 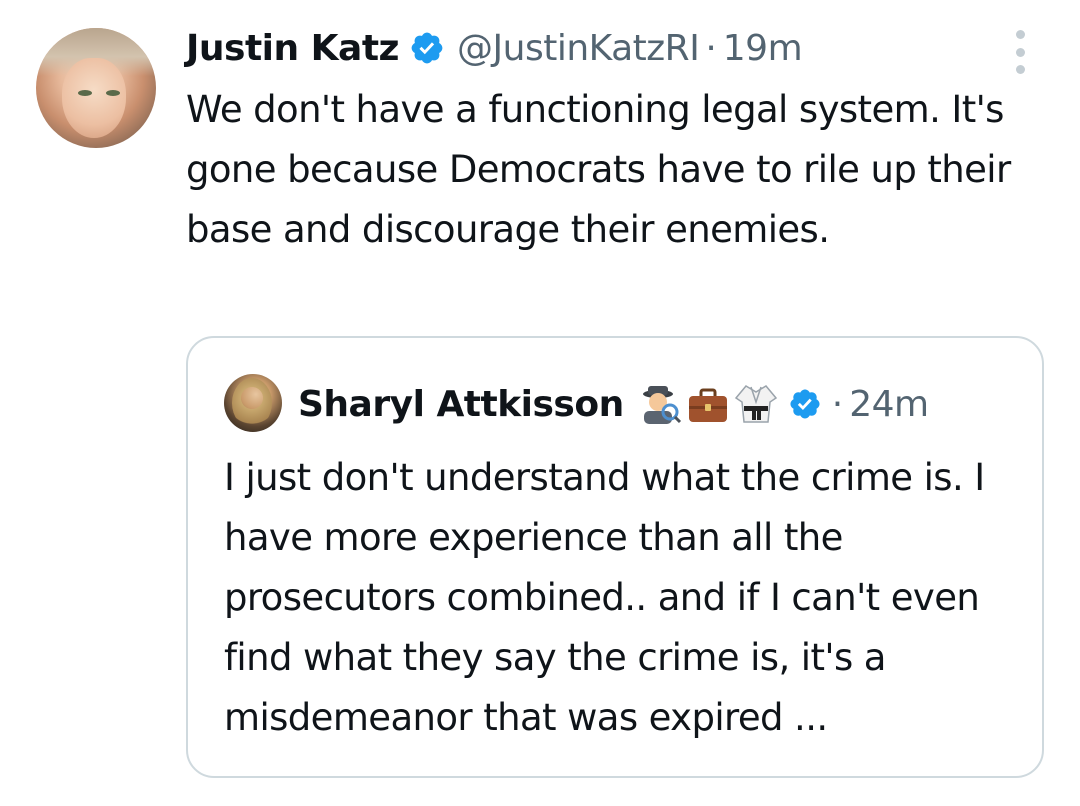 I want to click on author-name: Justin Katz, so click(x=293, y=48).